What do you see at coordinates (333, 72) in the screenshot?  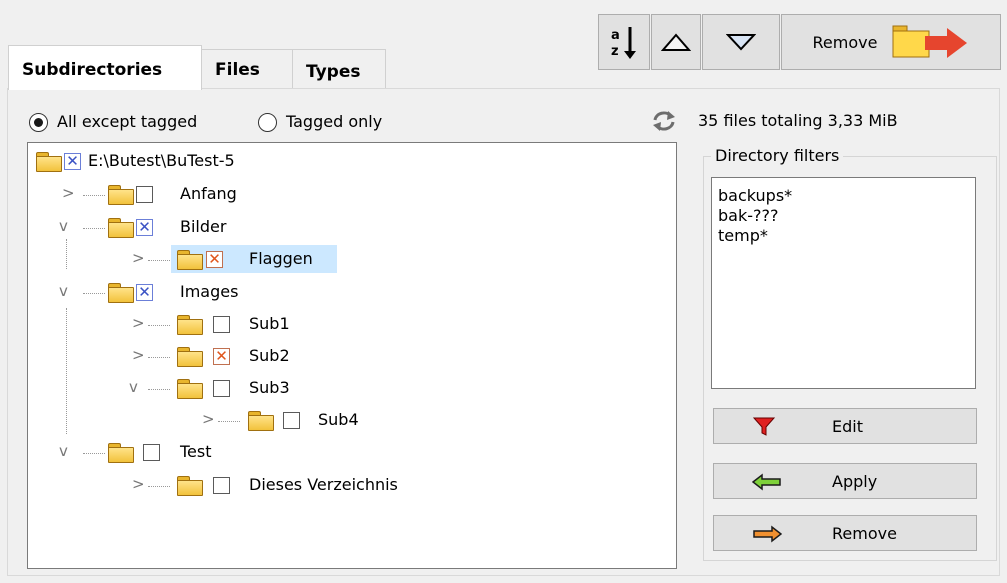 I see `tab-types-label: Types` at bounding box center [333, 72].